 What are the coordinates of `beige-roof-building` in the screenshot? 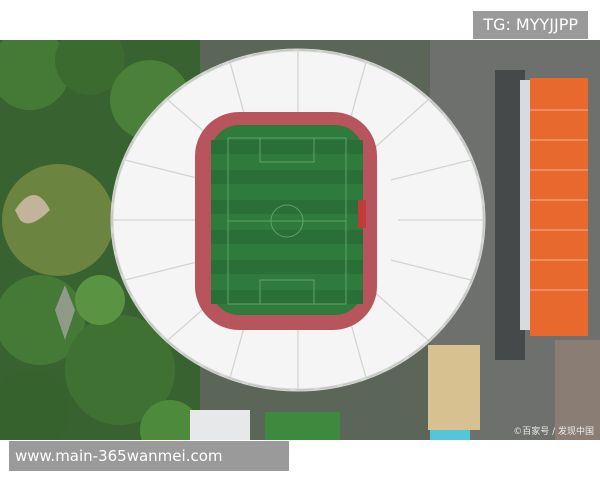 It's located at (454, 387).